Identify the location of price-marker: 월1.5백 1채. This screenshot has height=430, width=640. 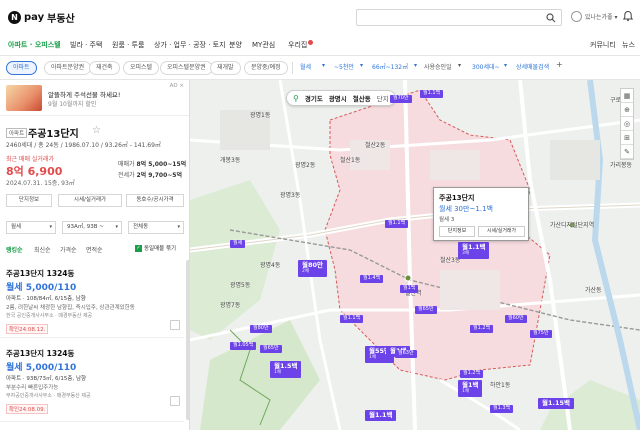
(286, 369).